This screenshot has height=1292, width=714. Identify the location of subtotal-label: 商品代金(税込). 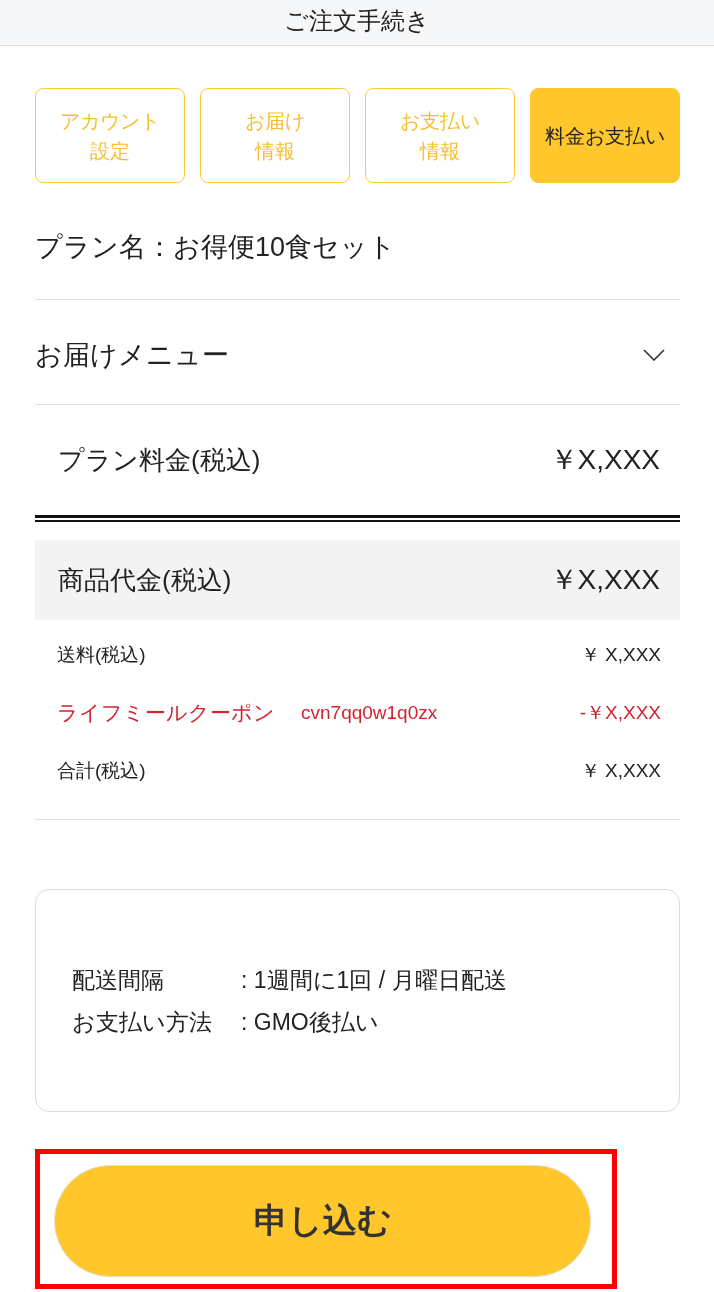
(145, 580).